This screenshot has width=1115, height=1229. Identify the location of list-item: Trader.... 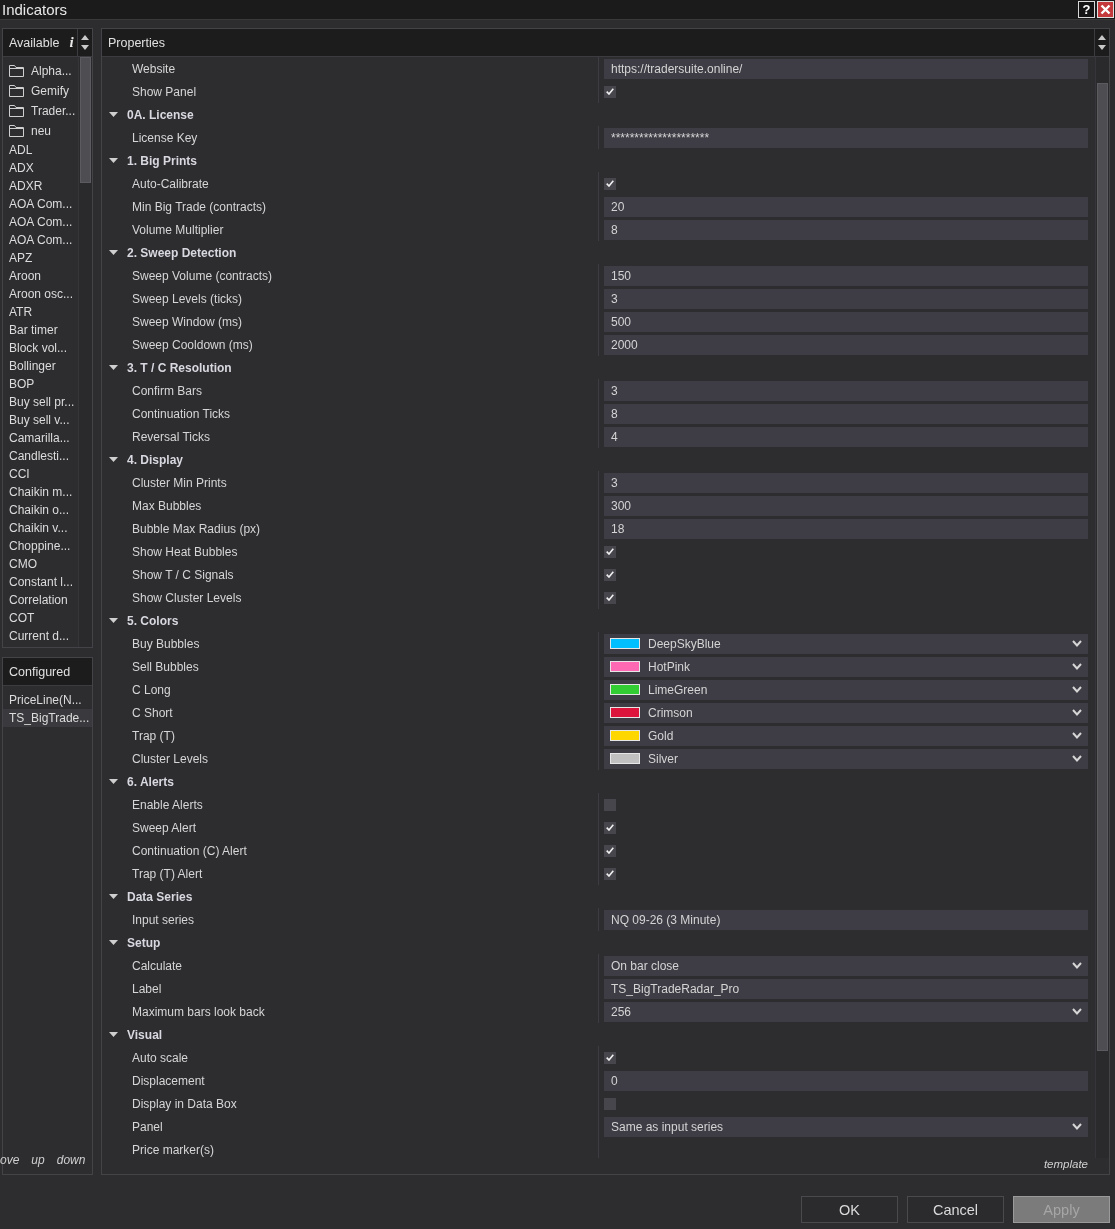
(42, 111).